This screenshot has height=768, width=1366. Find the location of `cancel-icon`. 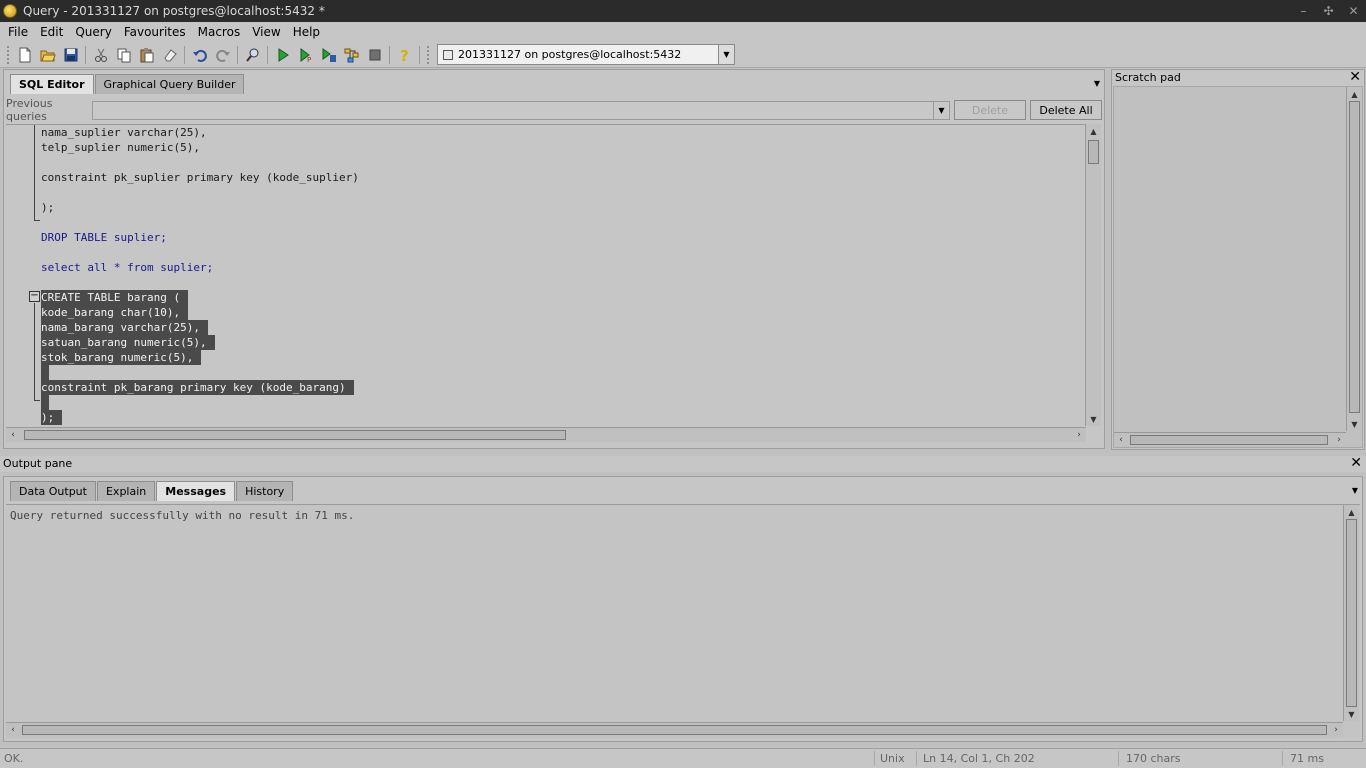

cancel-icon is located at coordinates (374, 55).